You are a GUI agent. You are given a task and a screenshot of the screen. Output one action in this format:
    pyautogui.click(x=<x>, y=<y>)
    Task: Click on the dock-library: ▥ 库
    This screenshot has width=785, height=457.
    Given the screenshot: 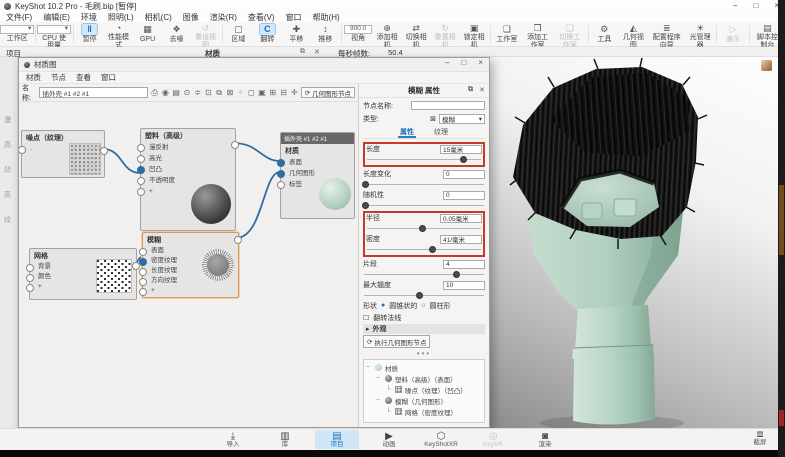 What is the action you would take?
    pyautogui.click(x=285, y=440)
    